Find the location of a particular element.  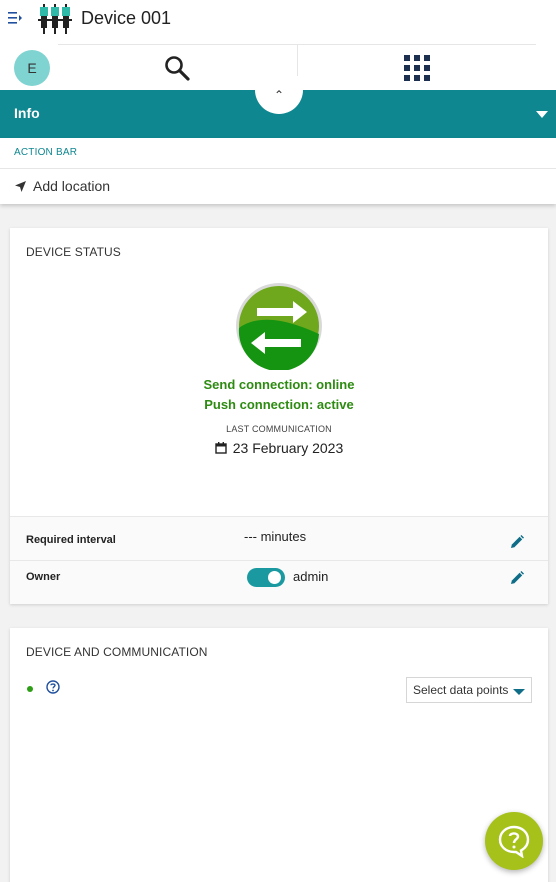

divider is located at coordinates (278, 168).